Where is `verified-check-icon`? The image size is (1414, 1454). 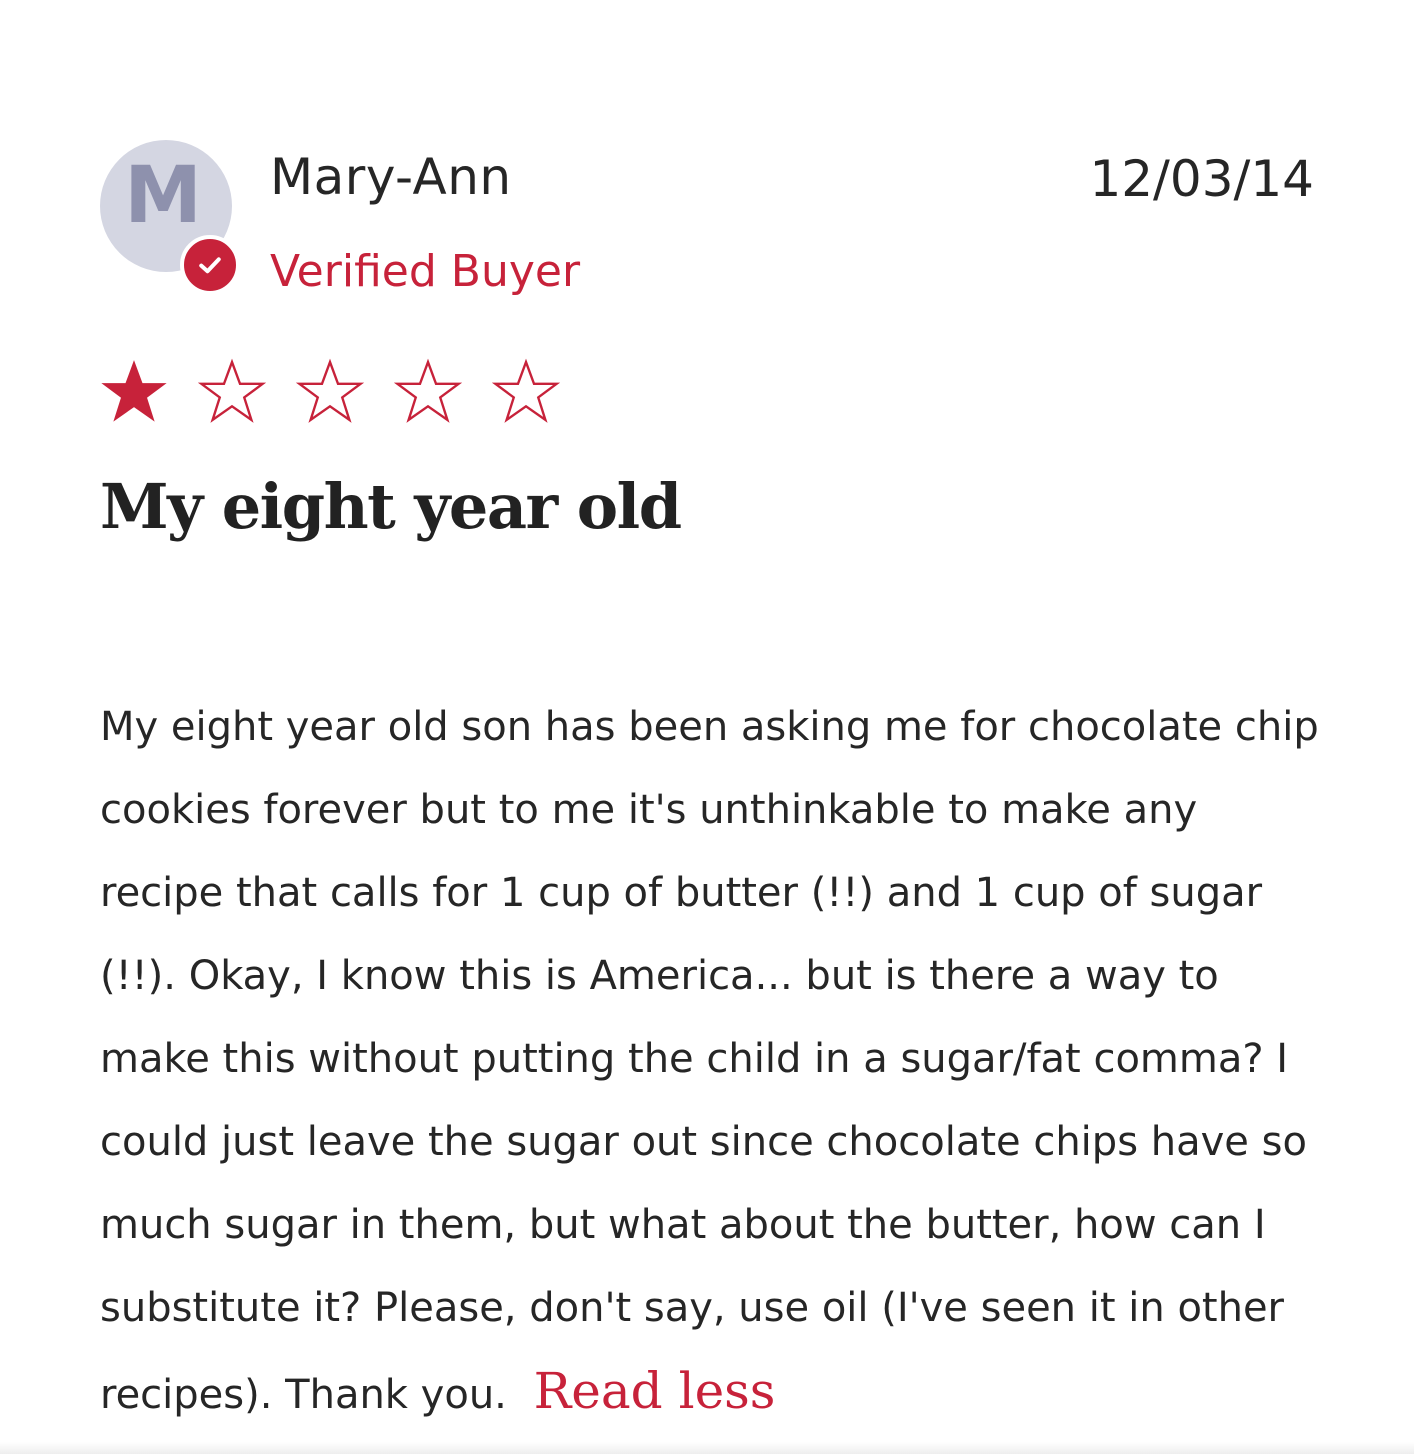 verified-check-icon is located at coordinates (210, 265).